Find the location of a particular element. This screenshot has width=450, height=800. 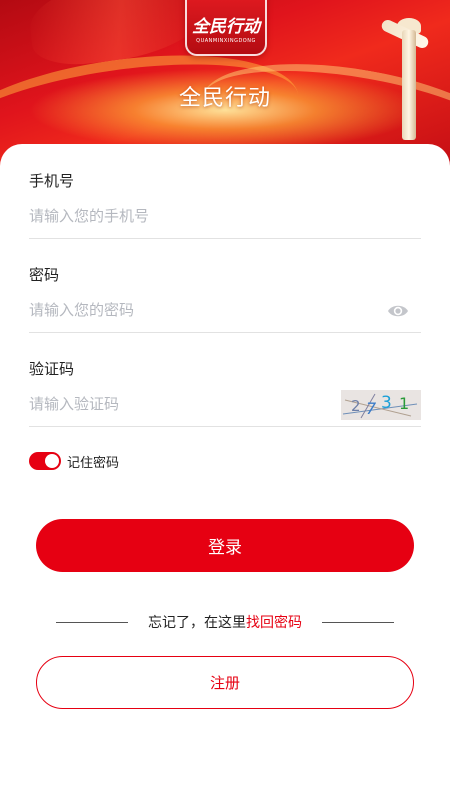

phone-field: 手机号 is located at coordinates (225, 191).